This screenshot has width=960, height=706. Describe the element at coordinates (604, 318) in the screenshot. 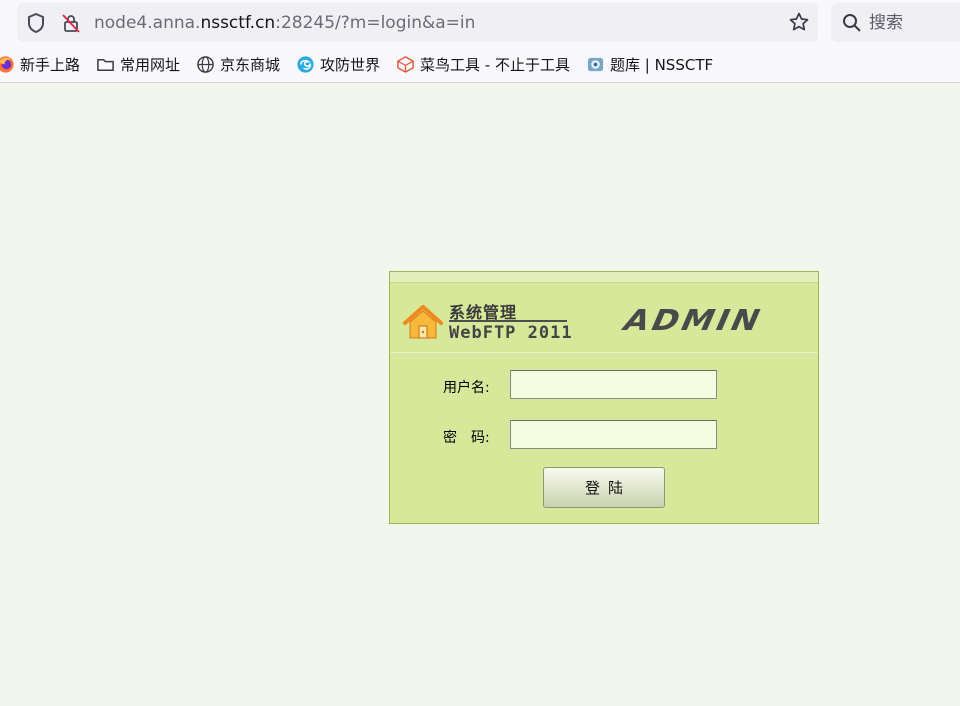

I see `login-header: 系统管理 WebFTP 2011 ADMIN` at that location.